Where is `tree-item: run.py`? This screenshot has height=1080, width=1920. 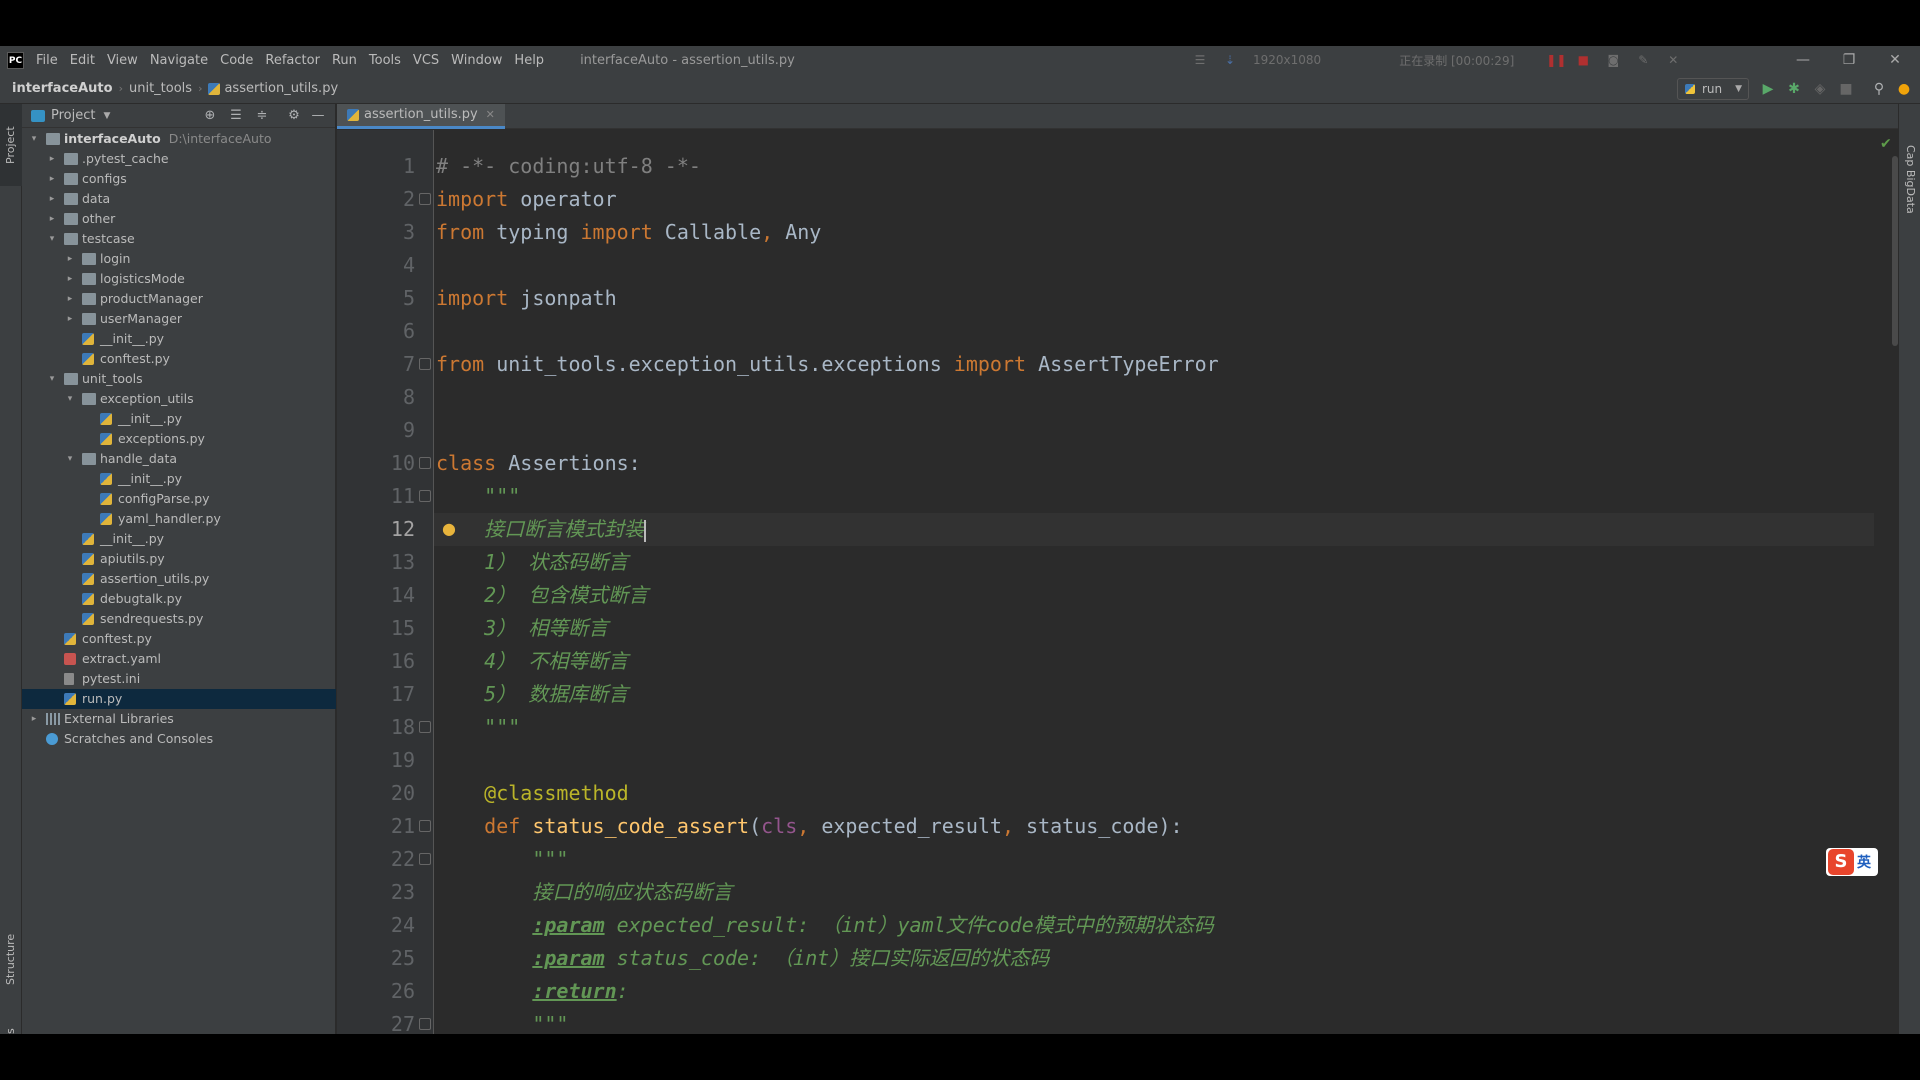
tree-item: run.py is located at coordinates (179, 699).